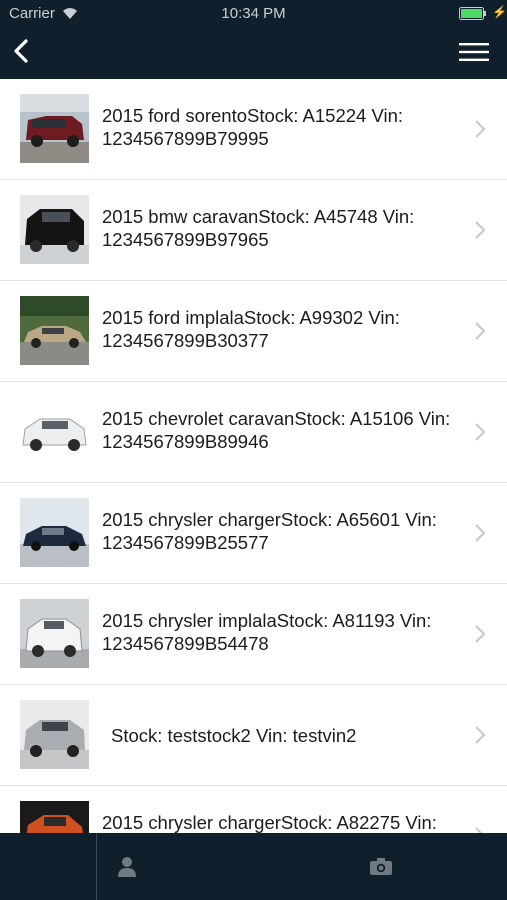 This screenshot has height=900, width=507. Describe the element at coordinates (21, 51) in the screenshot. I see `chevron-left-icon` at that location.